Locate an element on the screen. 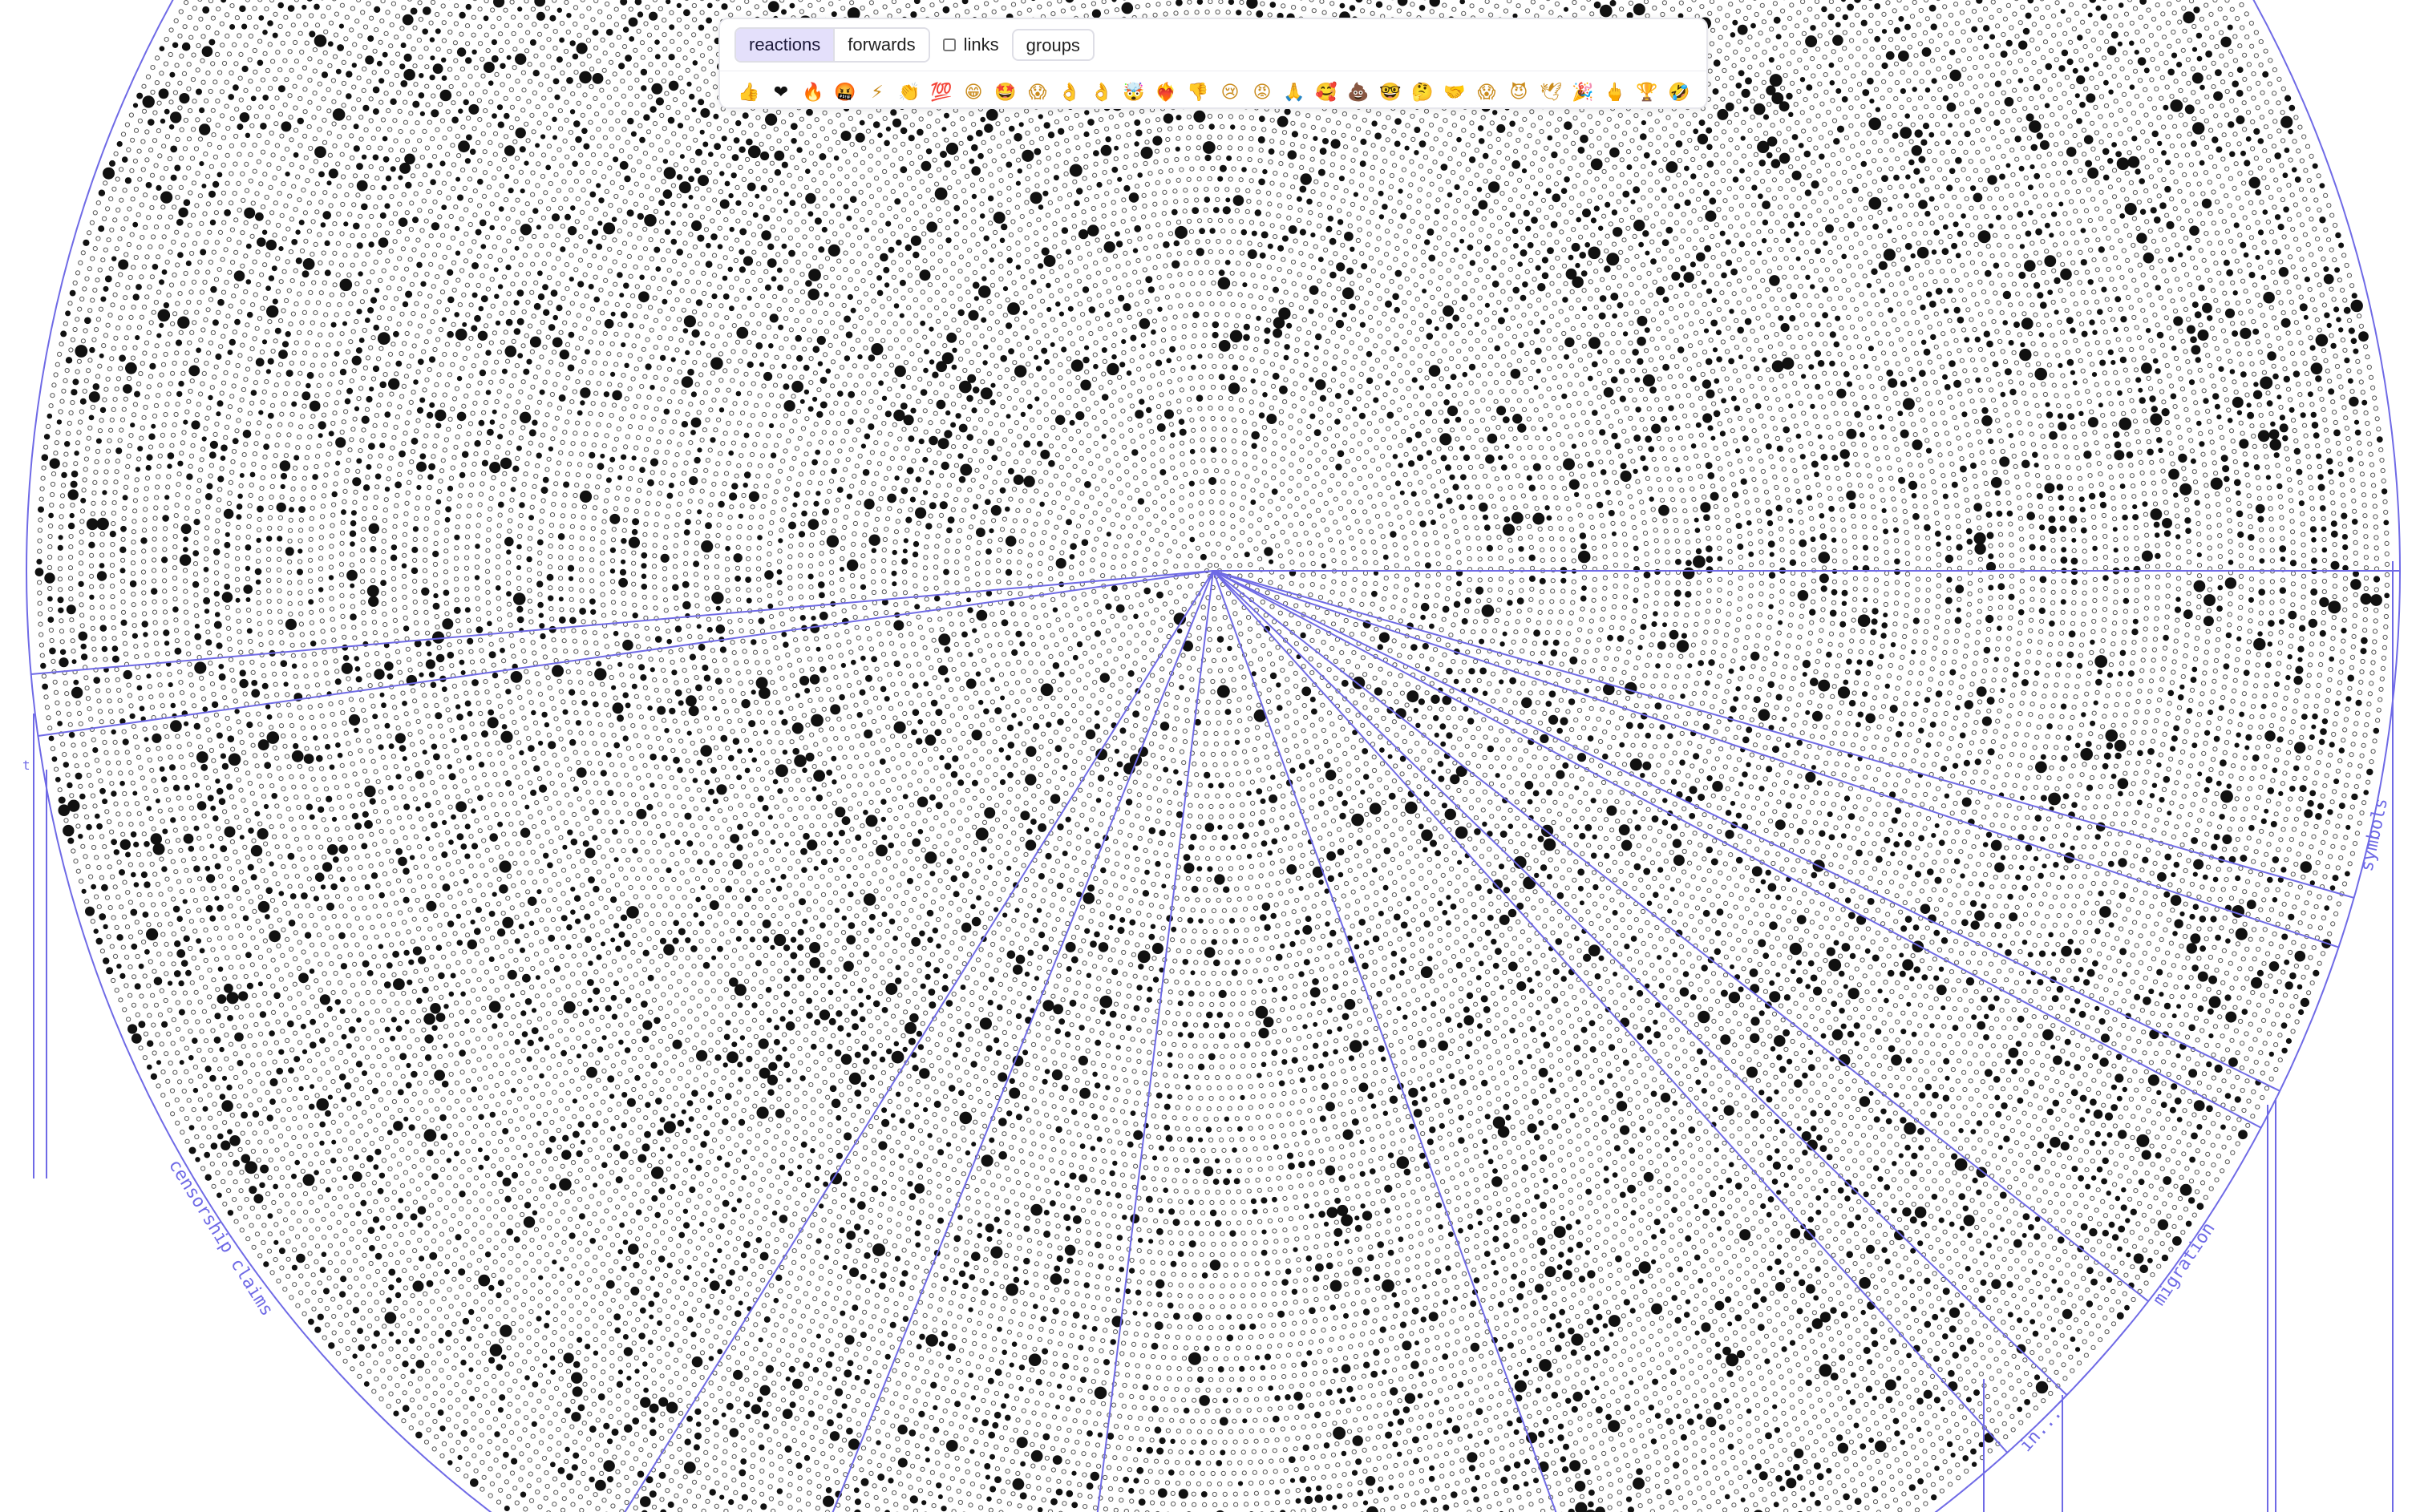 This screenshot has height=1512, width=2420. message-dot-1932 is located at coordinates (1060, 364).